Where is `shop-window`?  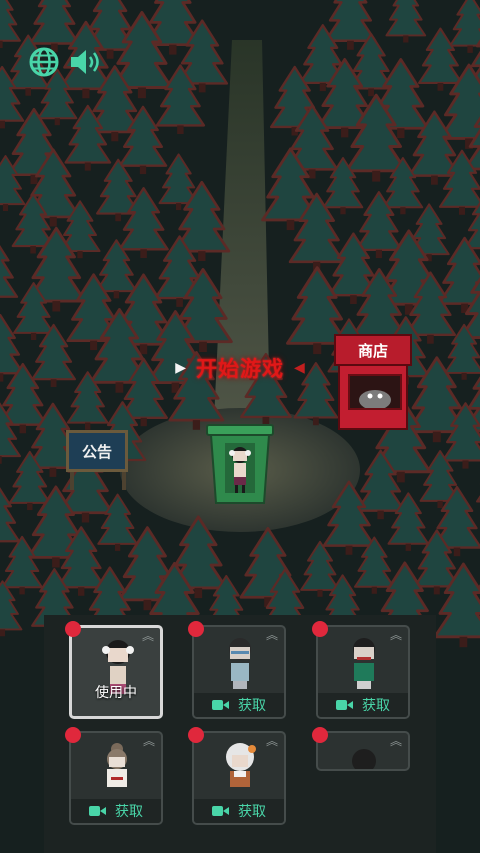
shop-window is located at coordinates (375, 392).